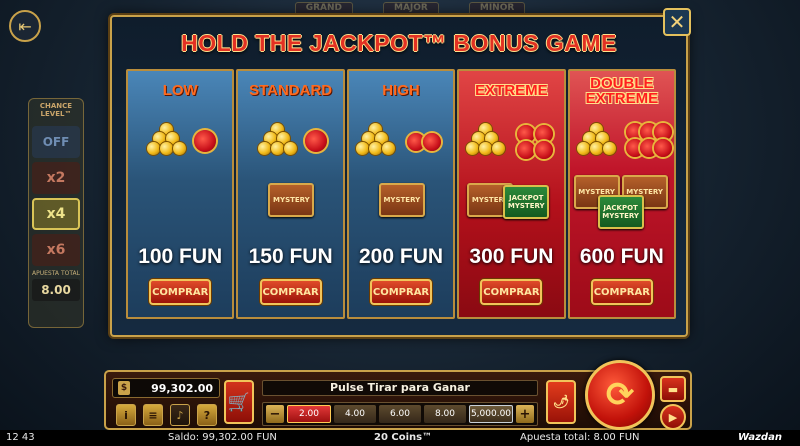 Image resolution: width=800 pixels, height=446 pixels. Describe the element at coordinates (180, 90) in the screenshot. I see `tier-name: LOW` at that location.